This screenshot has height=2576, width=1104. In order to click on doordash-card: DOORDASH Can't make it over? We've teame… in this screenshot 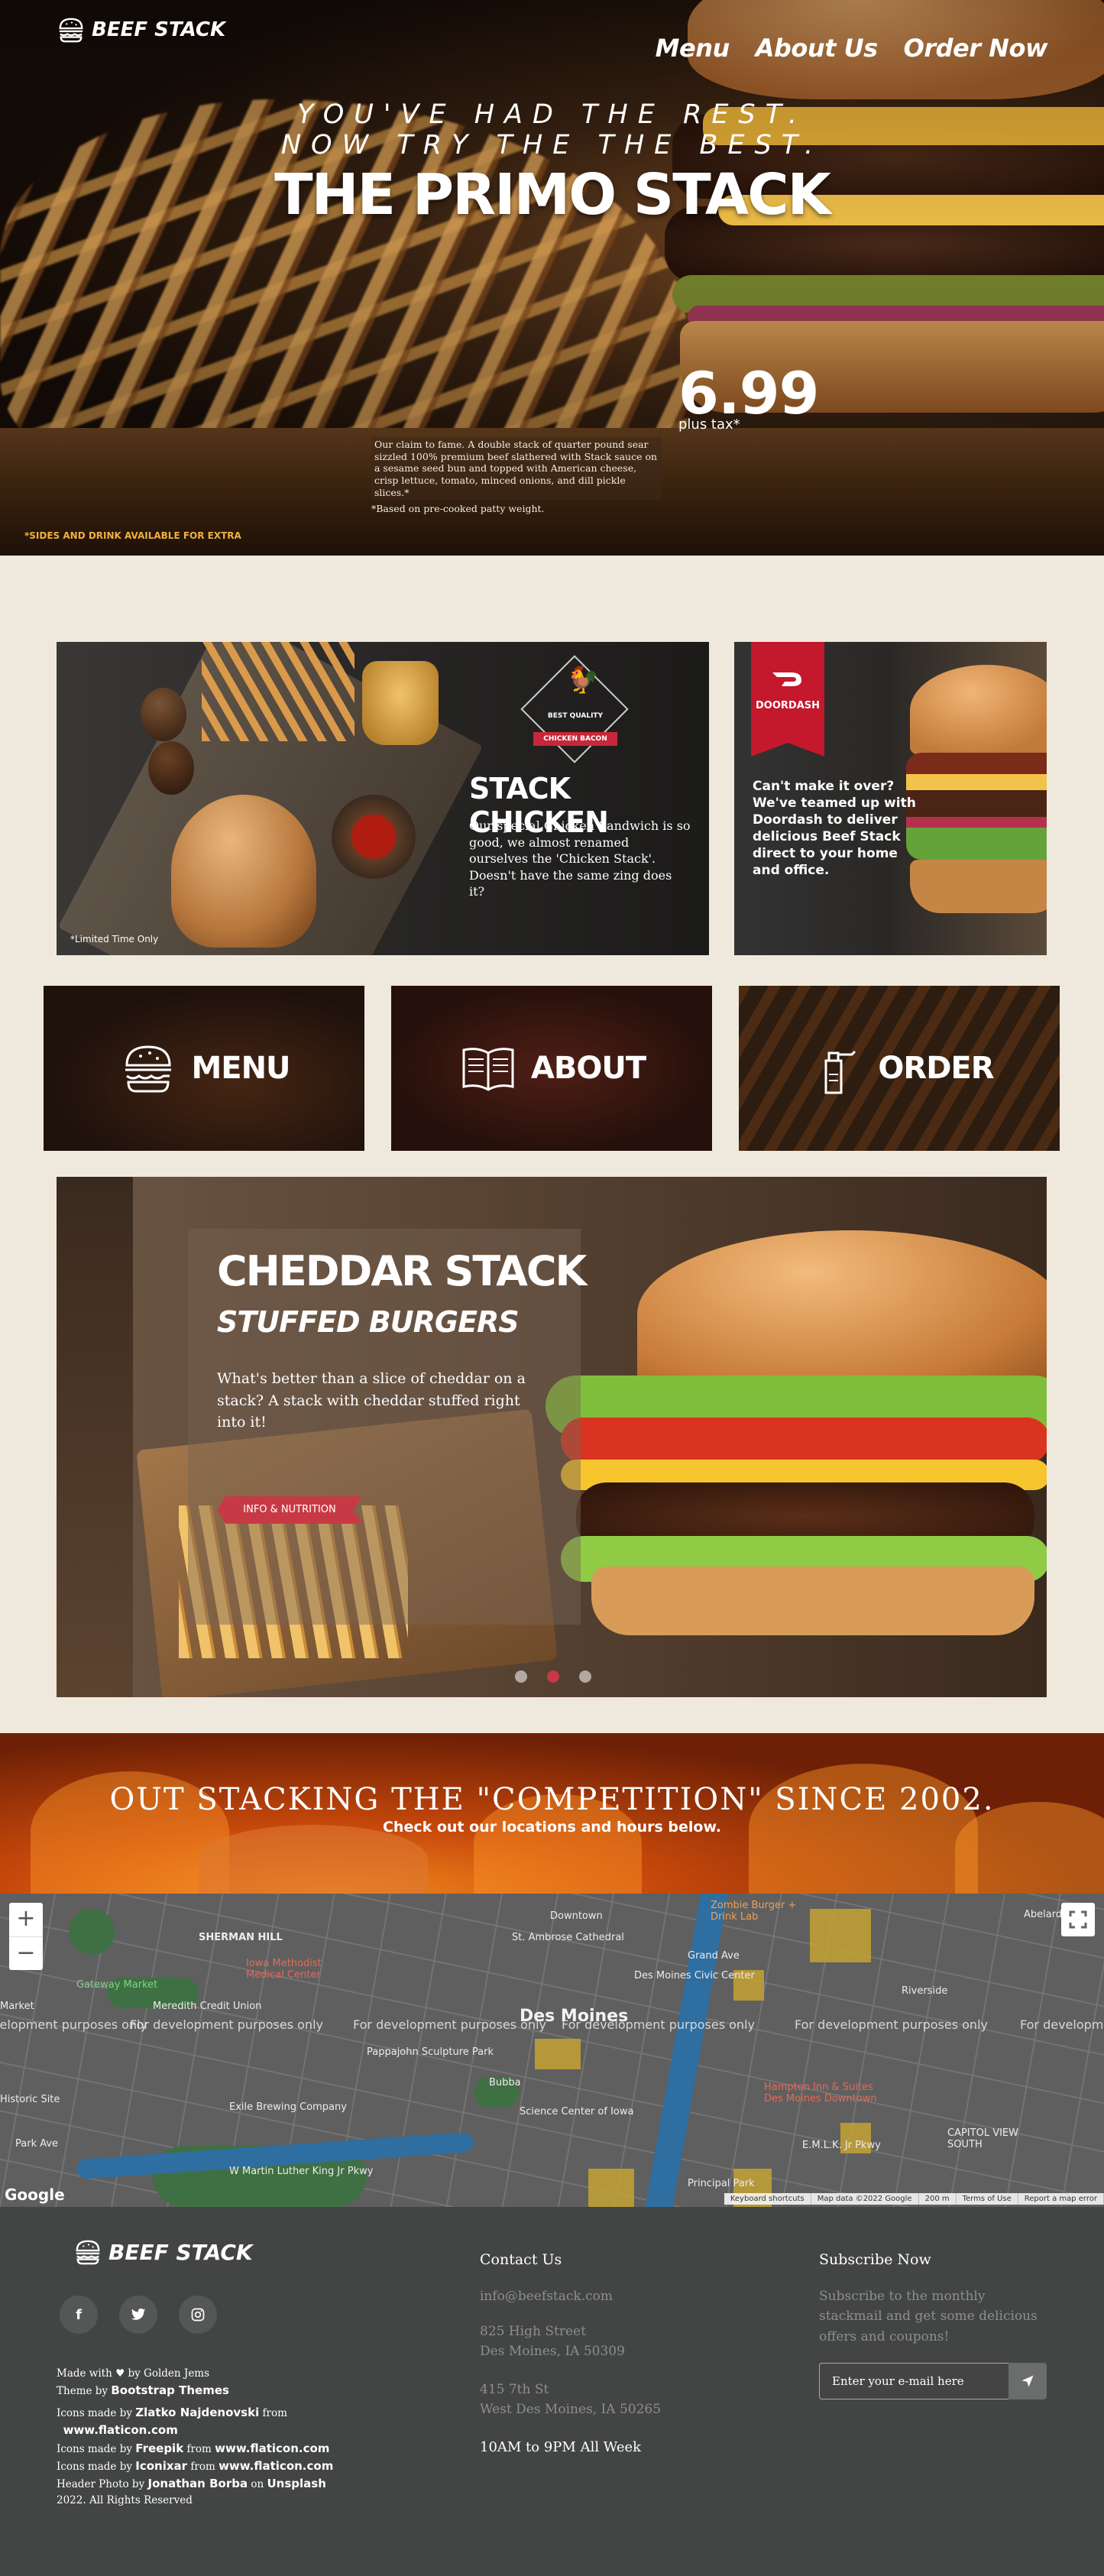, I will do `click(891, 798)`.